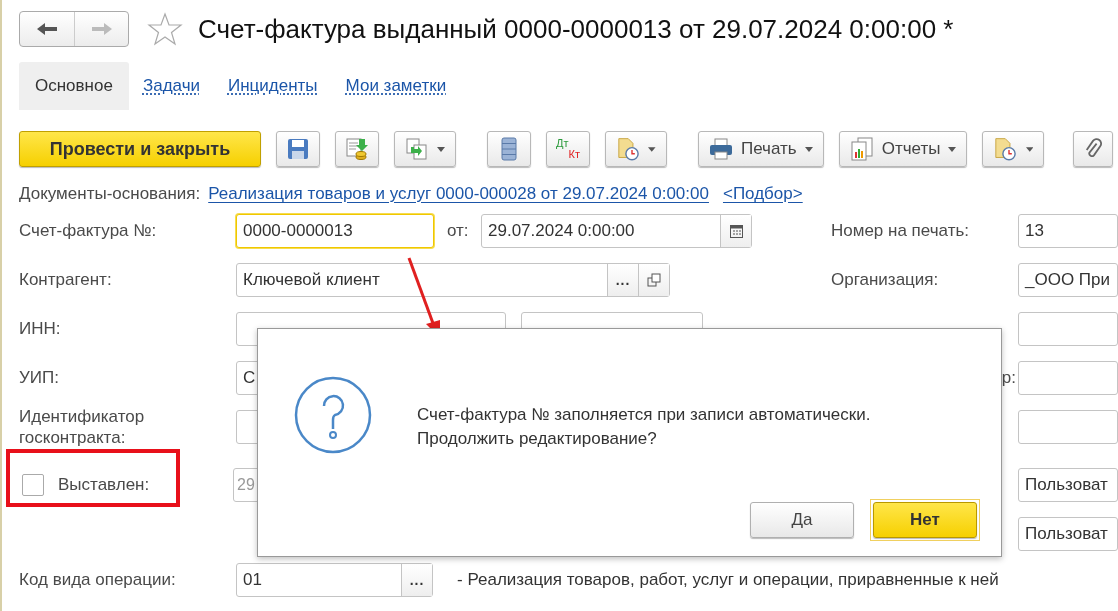 The width and height of the screenshot is (1118, 611). What do you see at coordinates (39, 377) in the screenshot?
I see `field-label: УИП:` at bounding box center [39, 377].